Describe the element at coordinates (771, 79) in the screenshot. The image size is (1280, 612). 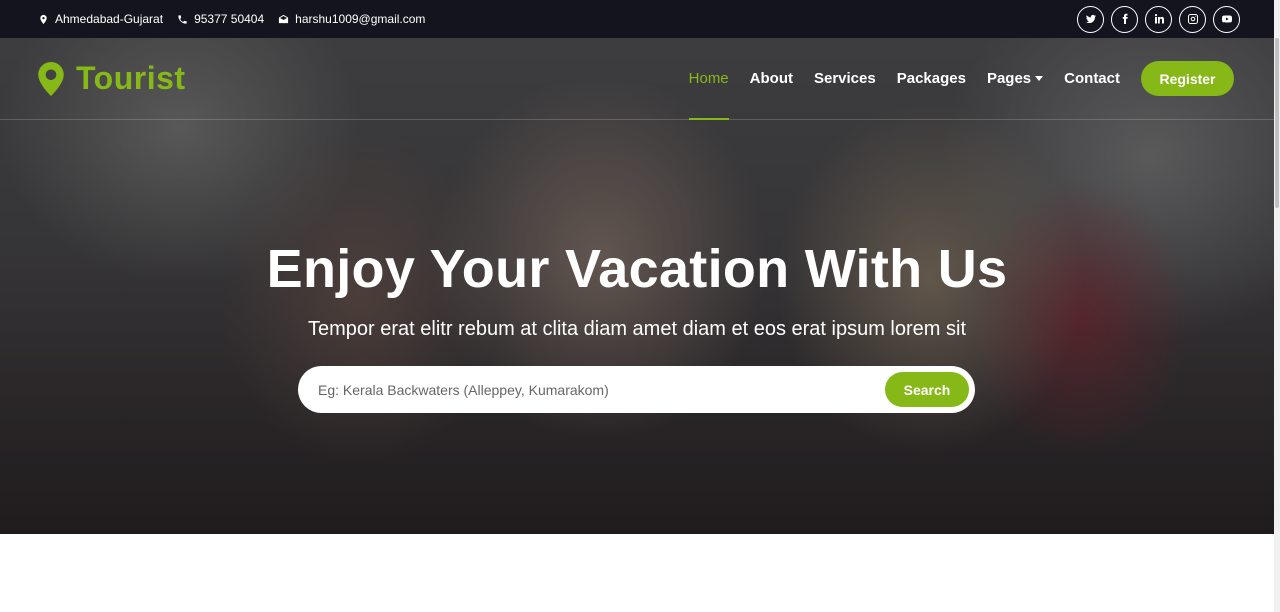
I see `nav-item-about: About` at that location.